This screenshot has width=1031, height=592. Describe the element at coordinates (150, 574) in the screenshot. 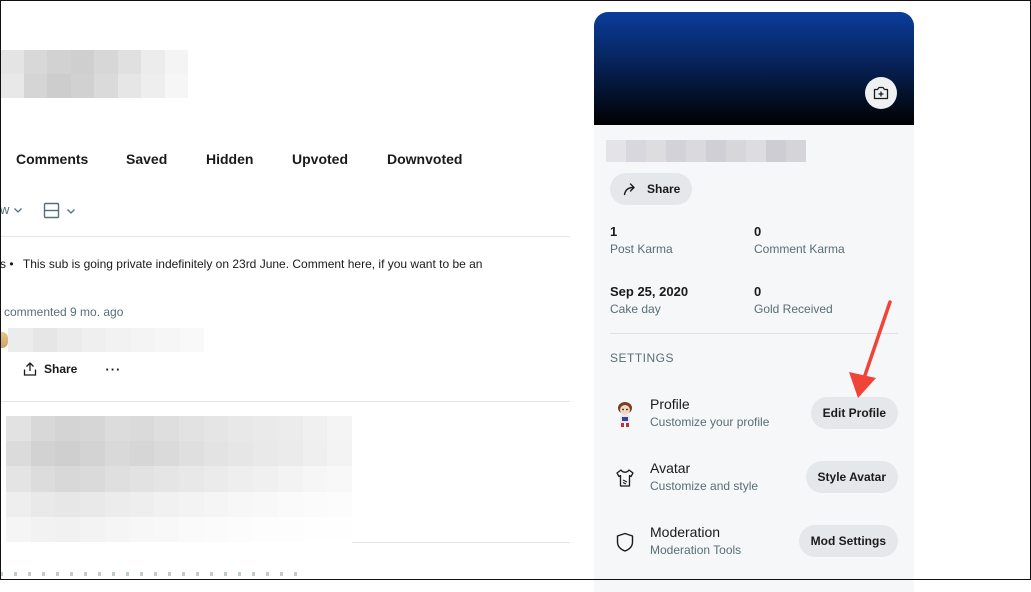

I see `cropped-text-fragment` at that location.